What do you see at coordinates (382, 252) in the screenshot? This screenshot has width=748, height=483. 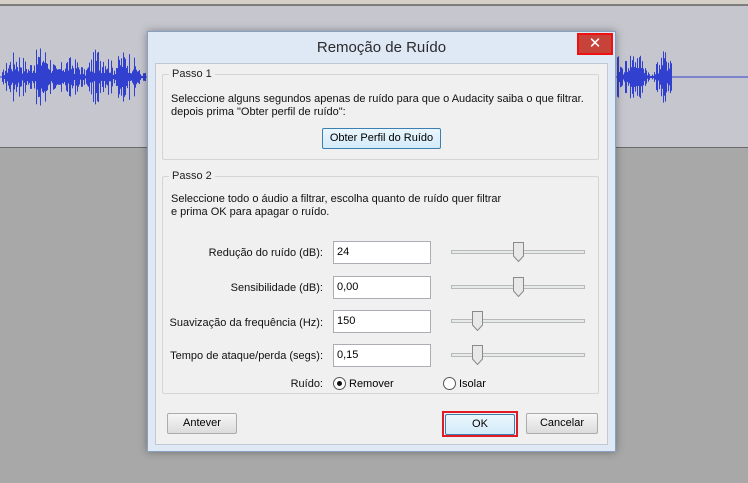 I see `noise-reduction-field: 24` at bounding box center [382, 252].